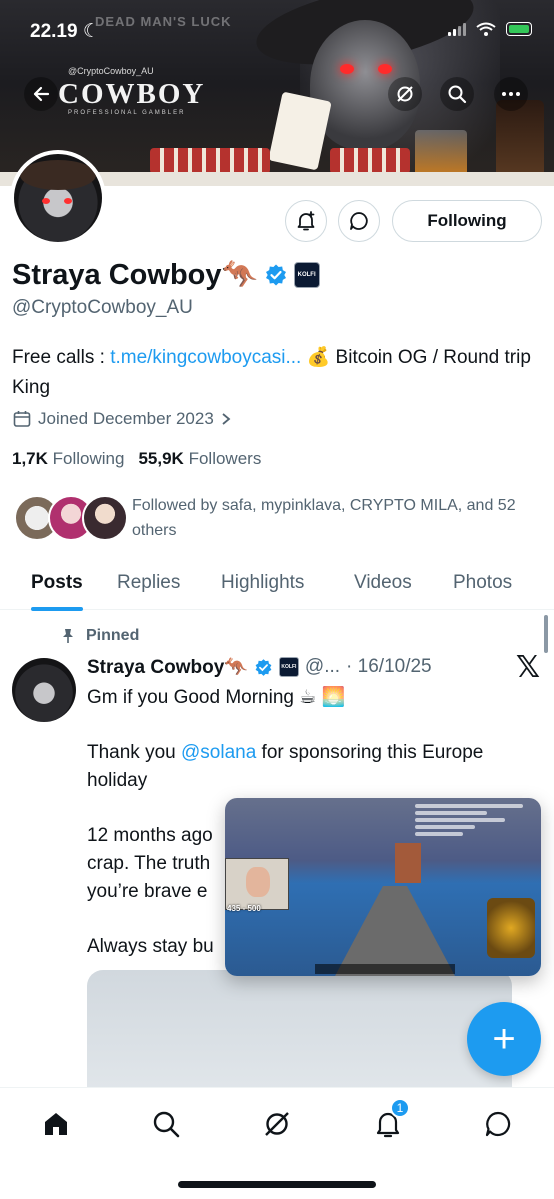 The width and height of the screenshot is (554, 1199). What do you see at coordinates (383, 583) in the screenshot?
I see `tab-videos: Videos` at bounding box center [383, 583].